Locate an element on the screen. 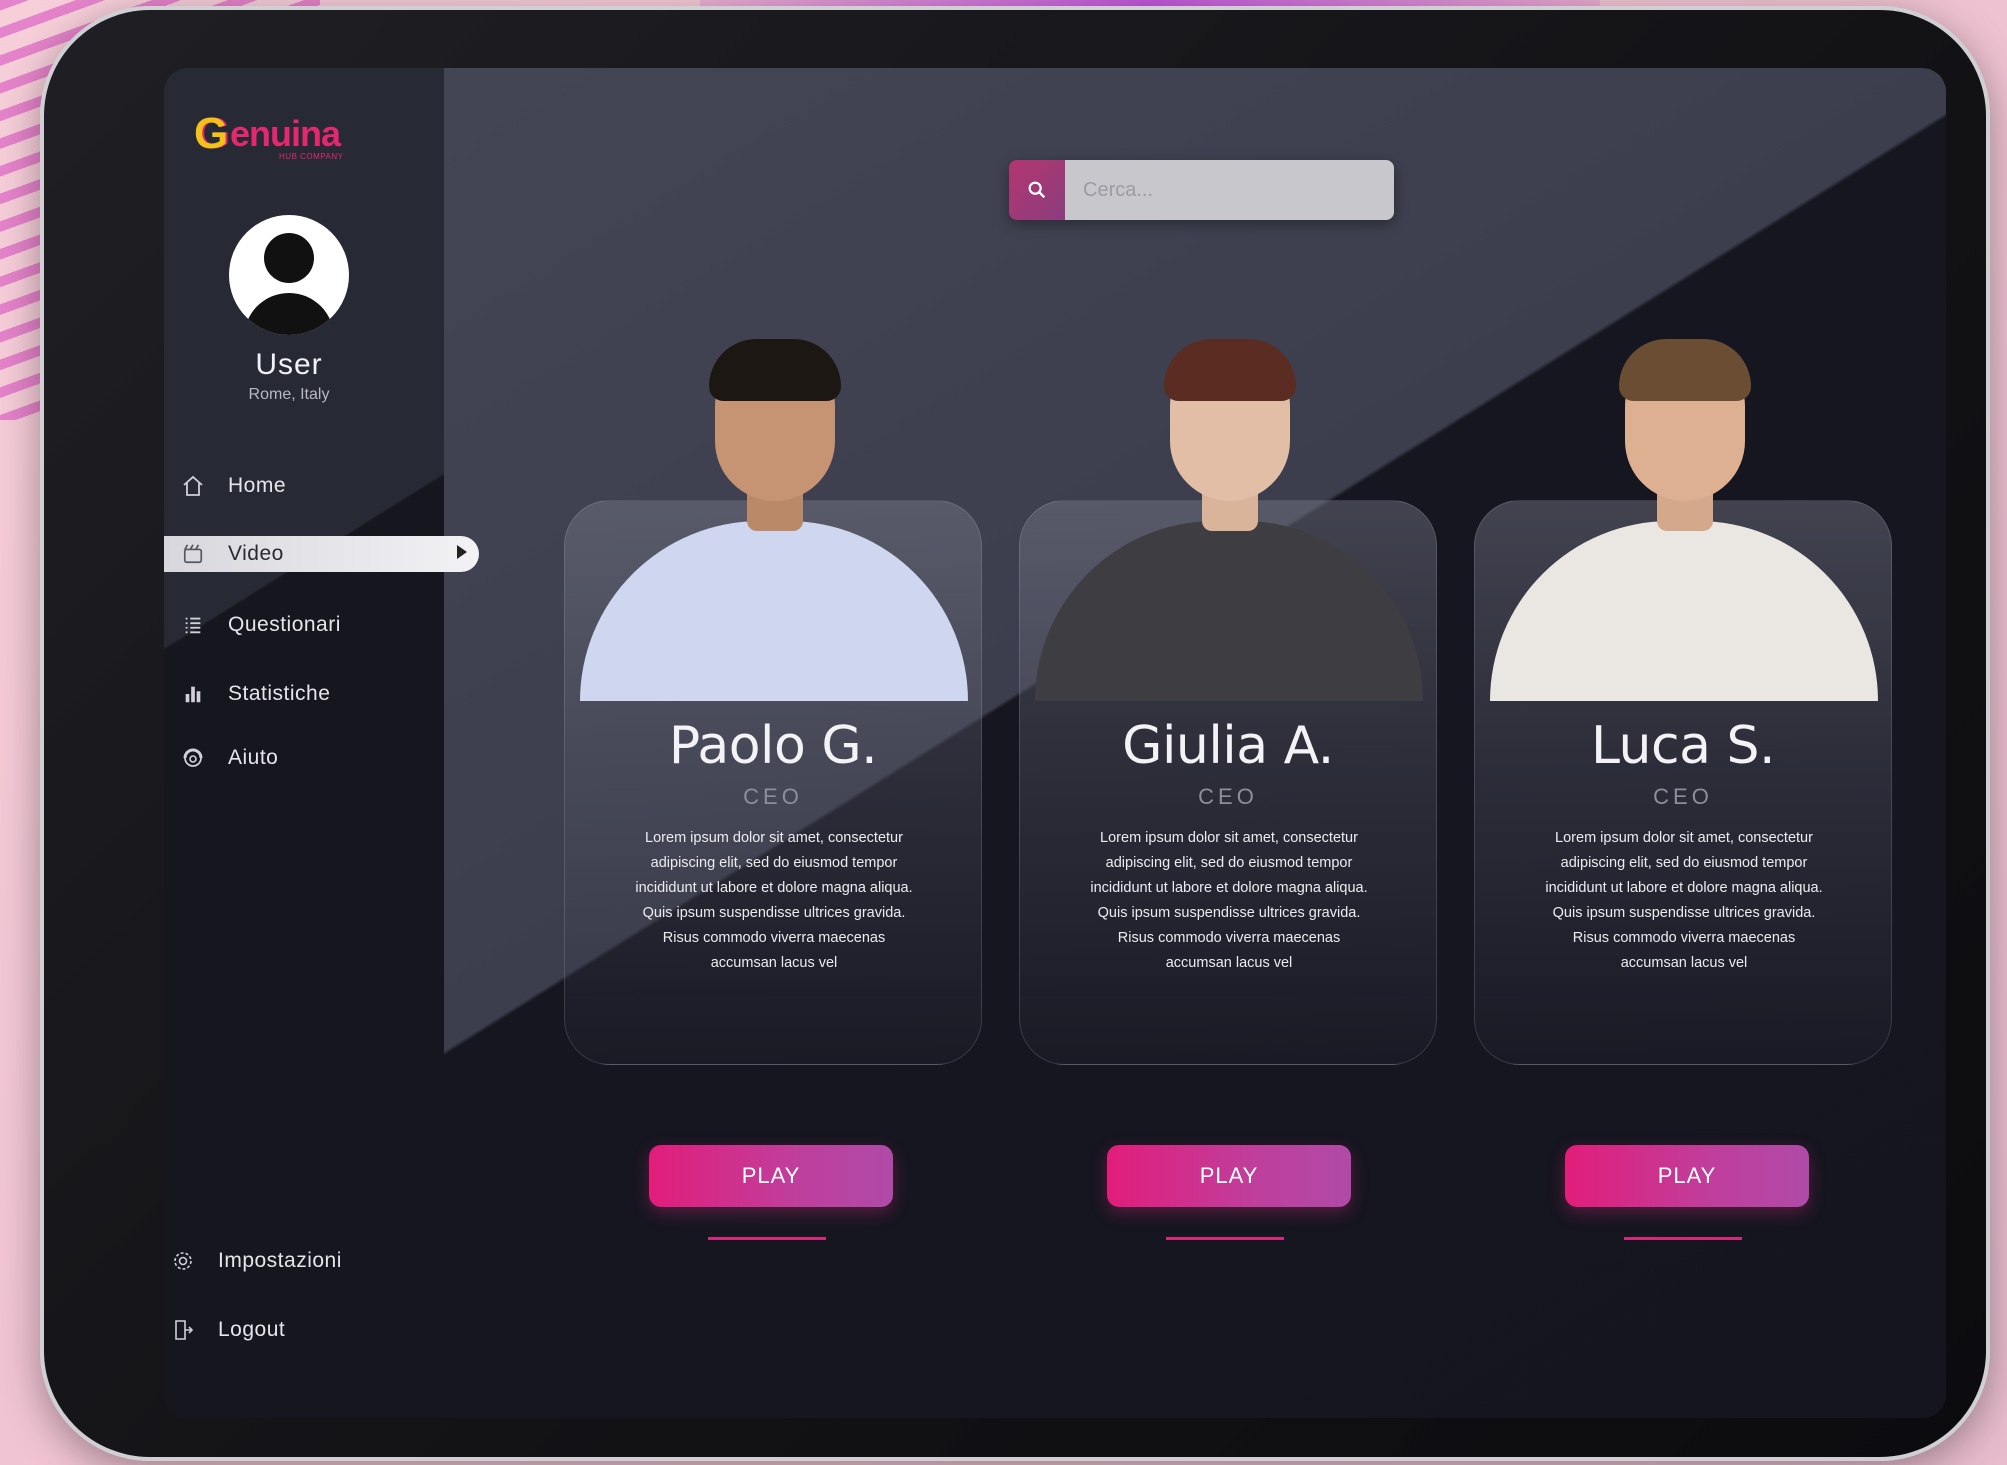 This screenshot has height=1465, width=2007. avatar is located at coordinates (289, 275).